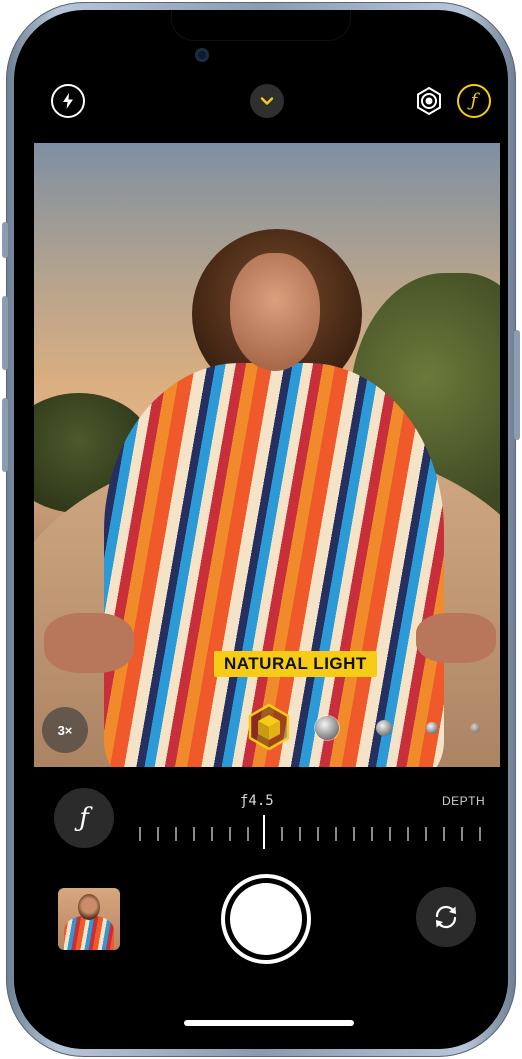  I want to click on action-button, so click(5, 240).